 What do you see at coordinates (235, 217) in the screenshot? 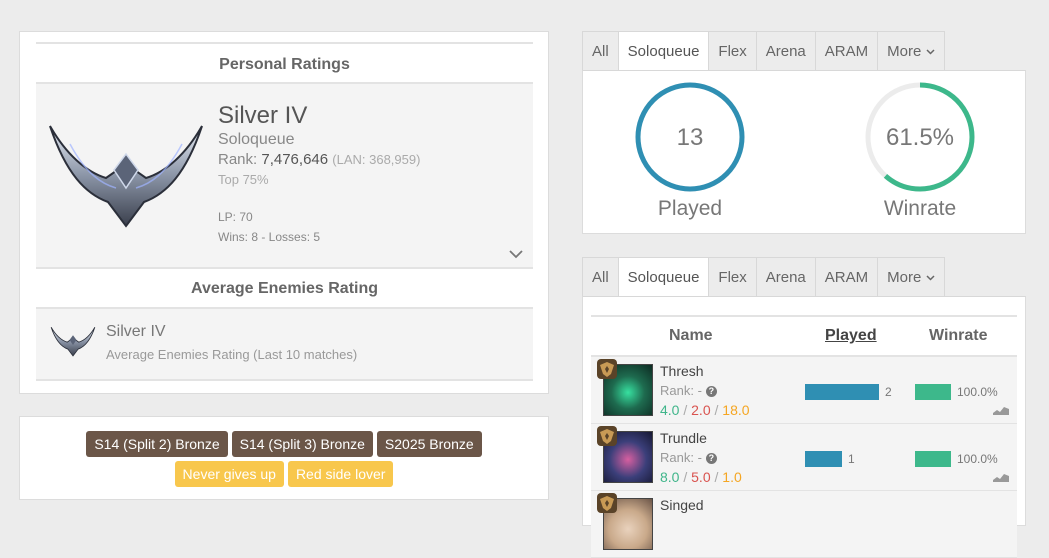
I see `lp-label: LP: 70` at bounding box center [235, 217].